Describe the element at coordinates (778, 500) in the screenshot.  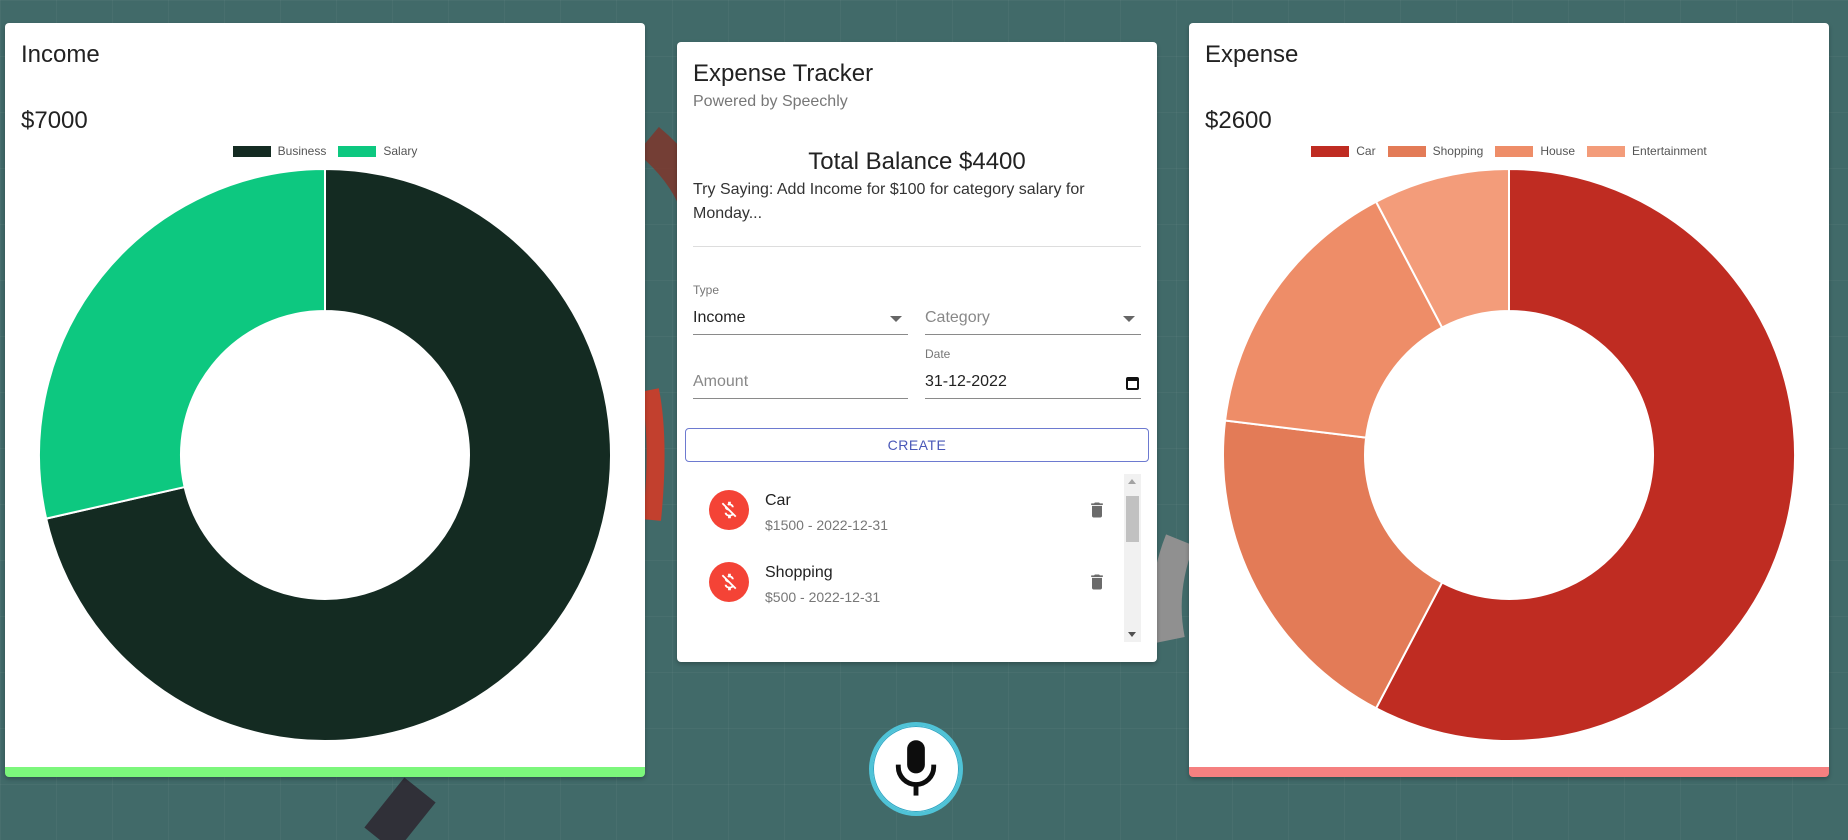
I see `transaction-name: Car` at that location.